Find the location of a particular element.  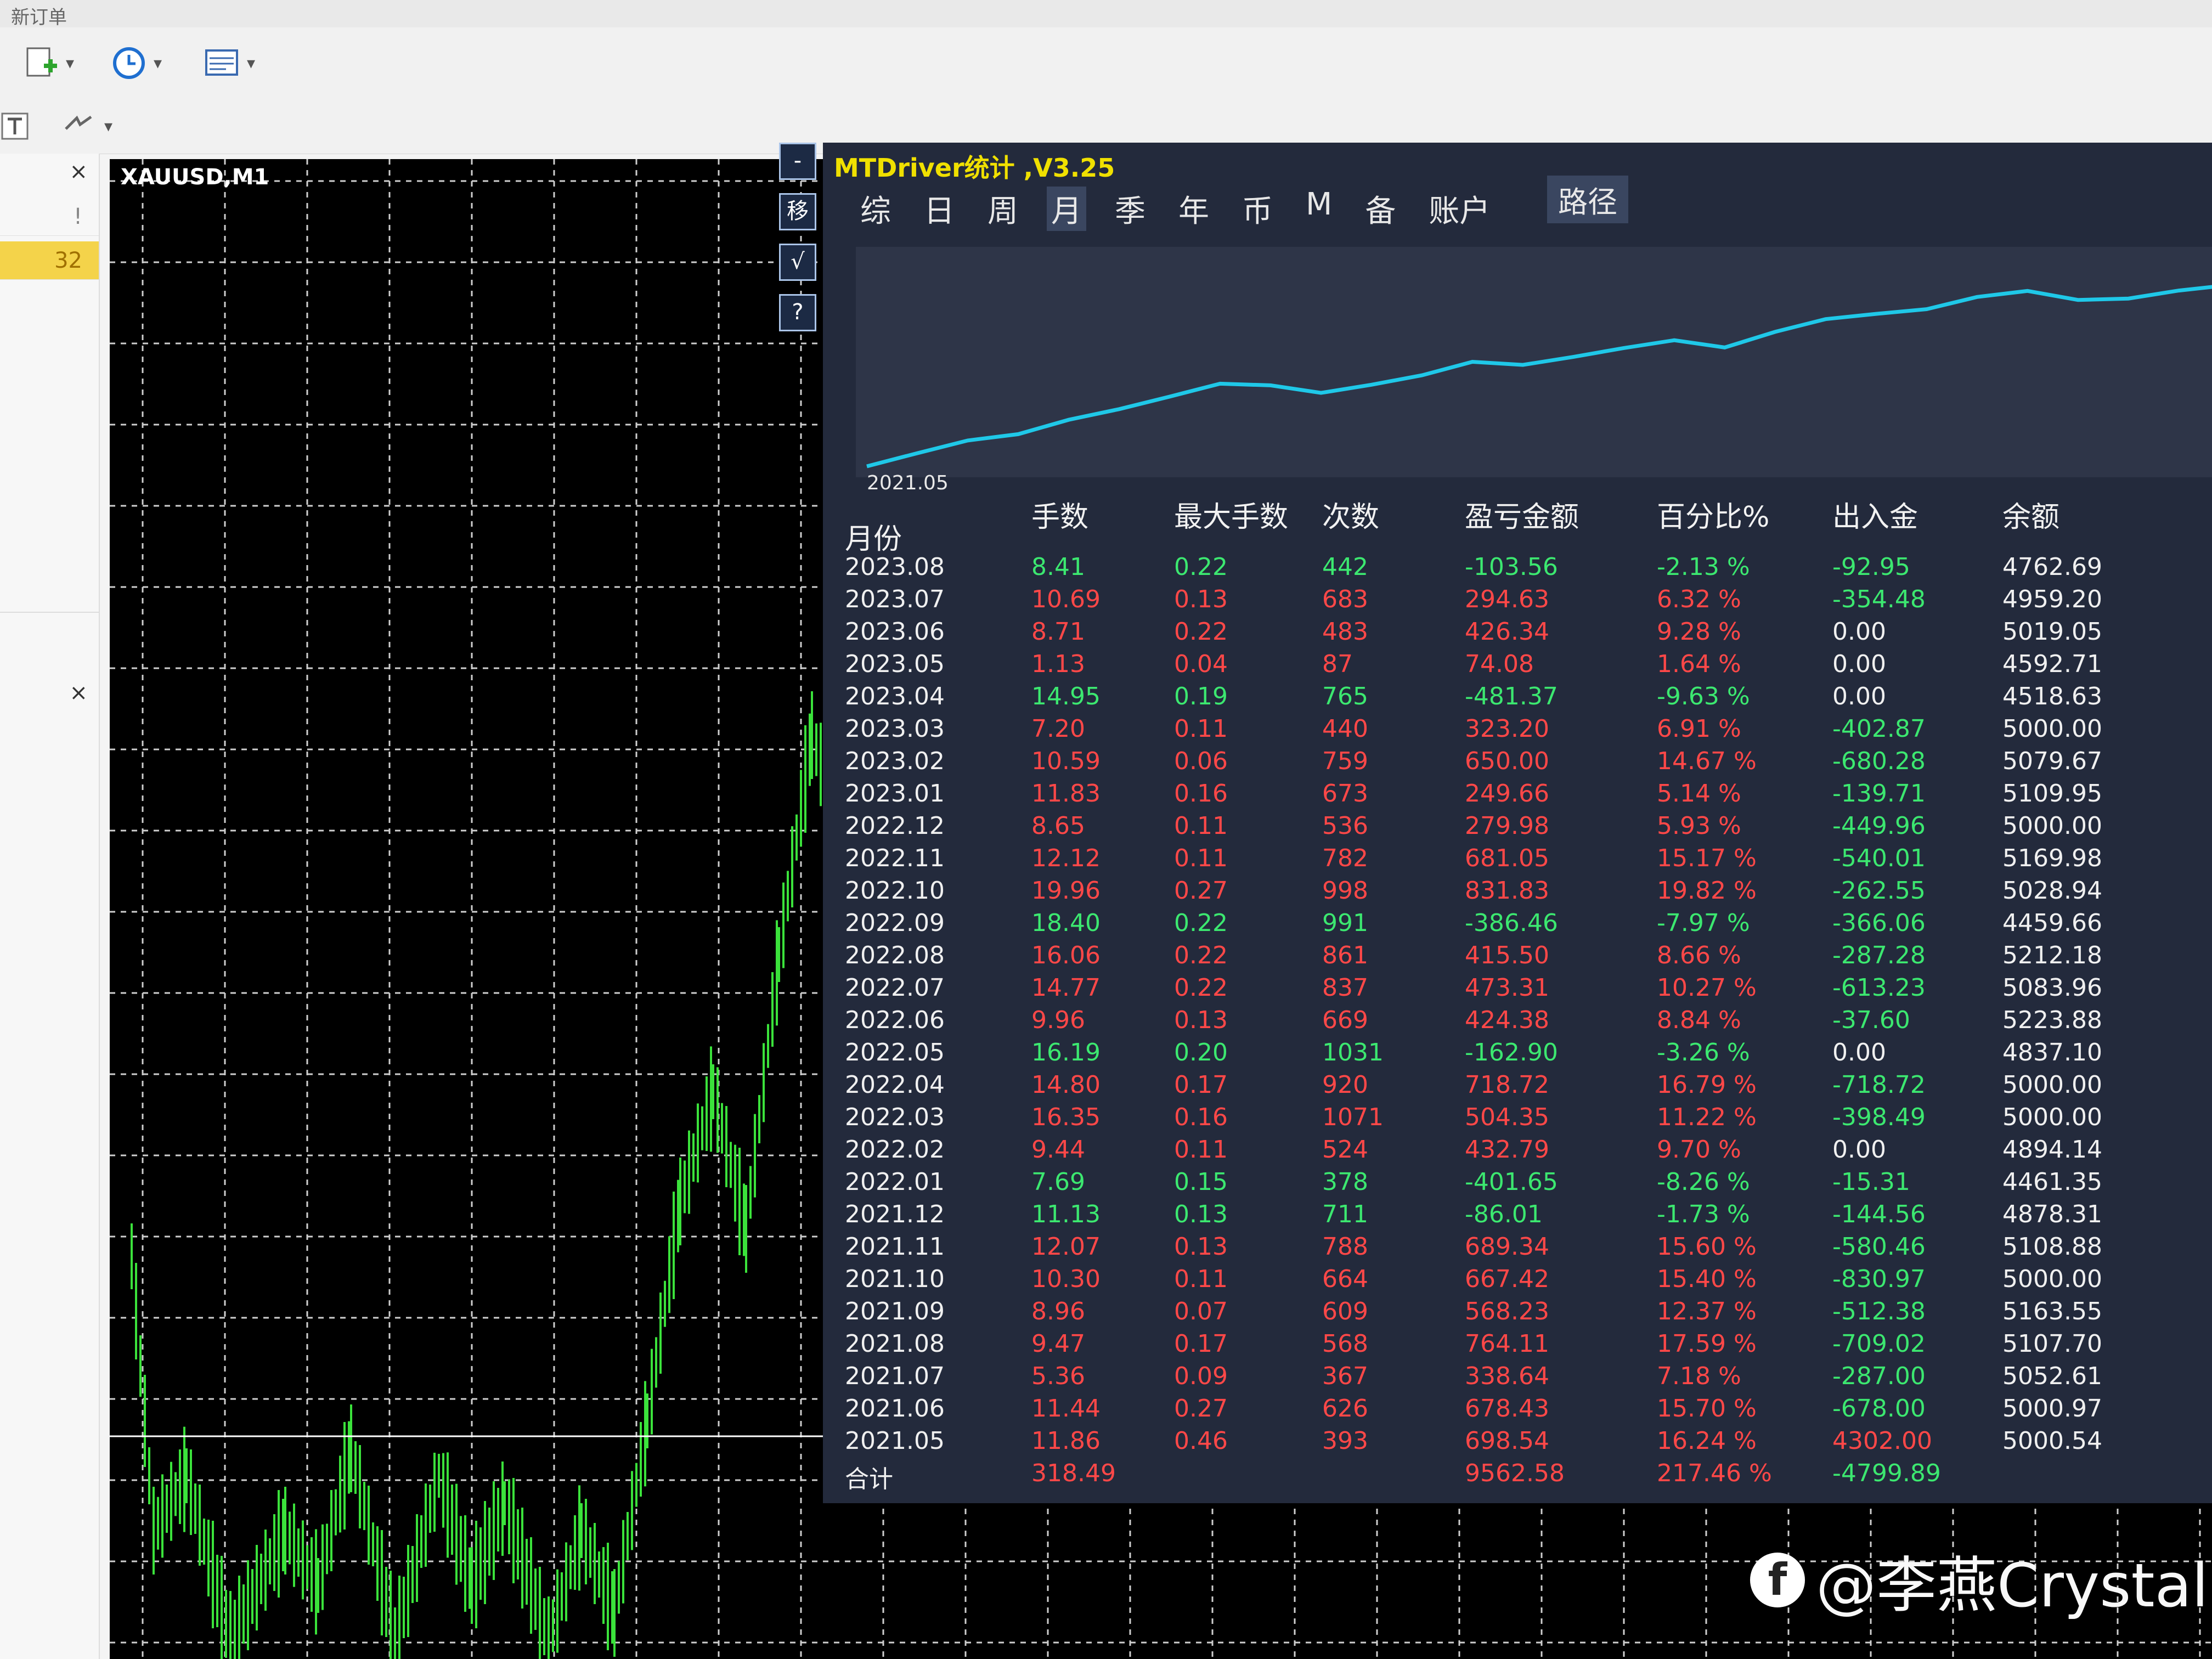

cell-io: 0.00 is located at coordinates (1859, 664).